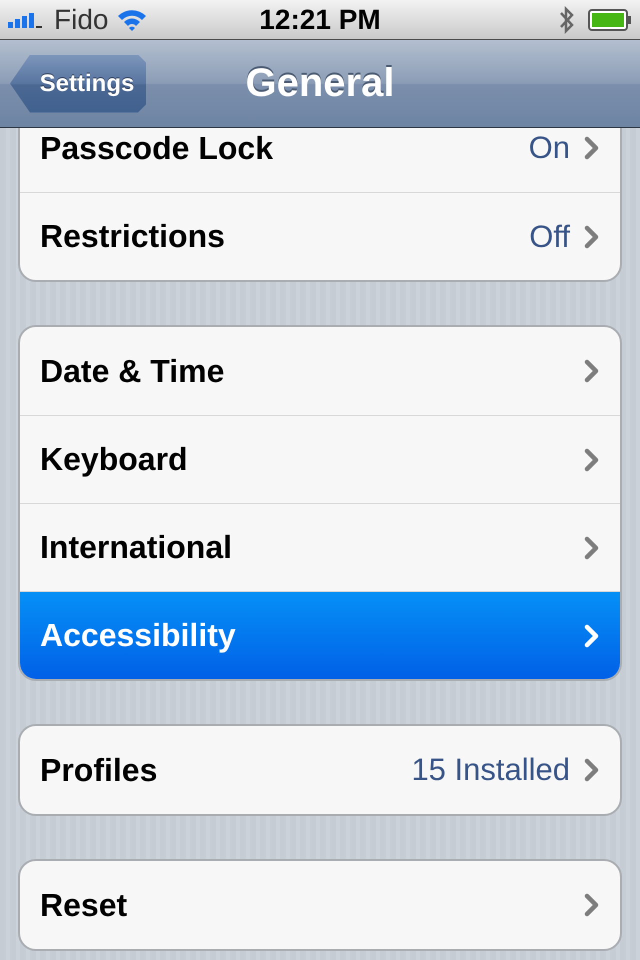  Describe the element at coordinates (81, 20) in the screenshot. I see `carrier-name: Fido` at that location.